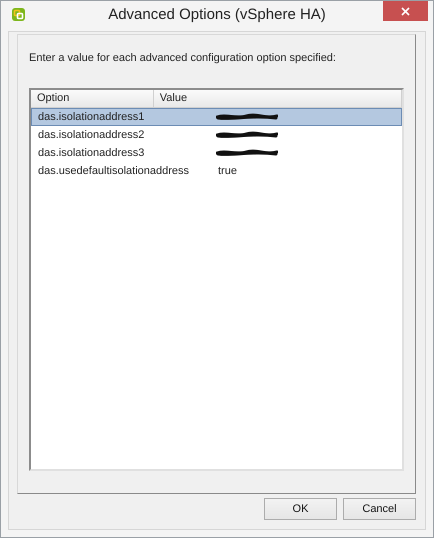 This screenshot has height=538, width=434. What do you see at coordinates (216, 153) in the screenshot?
I see `table-row: das.isolationaddress3` at bounding box center [216, 153].